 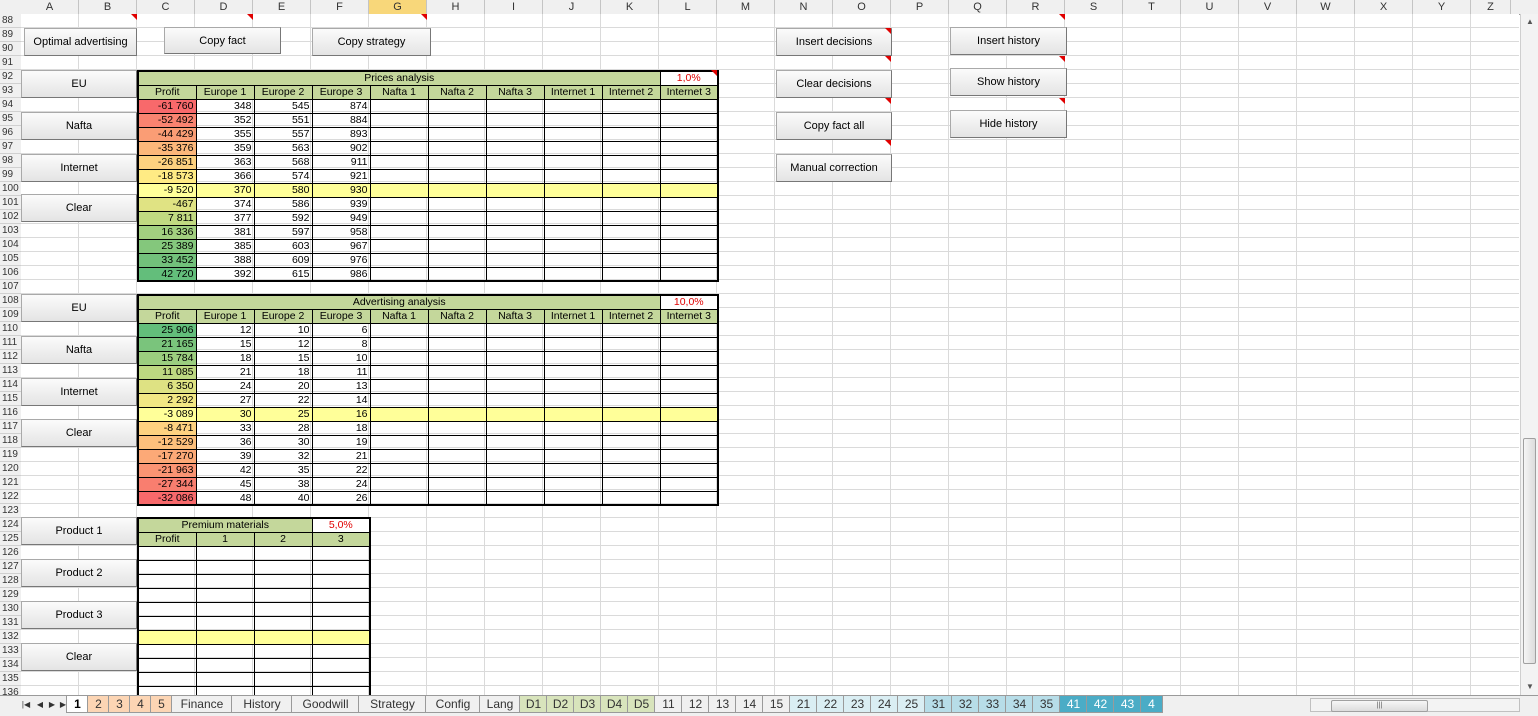 I want to click on prices-internet-button: Internet, so click(x=79, y=168).